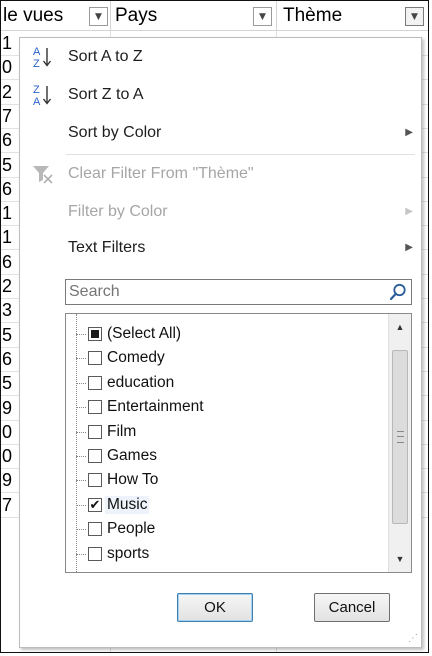 Image resolution: width=432 pixels, height=656 pixels. I want to click on svg-text: A, so click(37, 102).